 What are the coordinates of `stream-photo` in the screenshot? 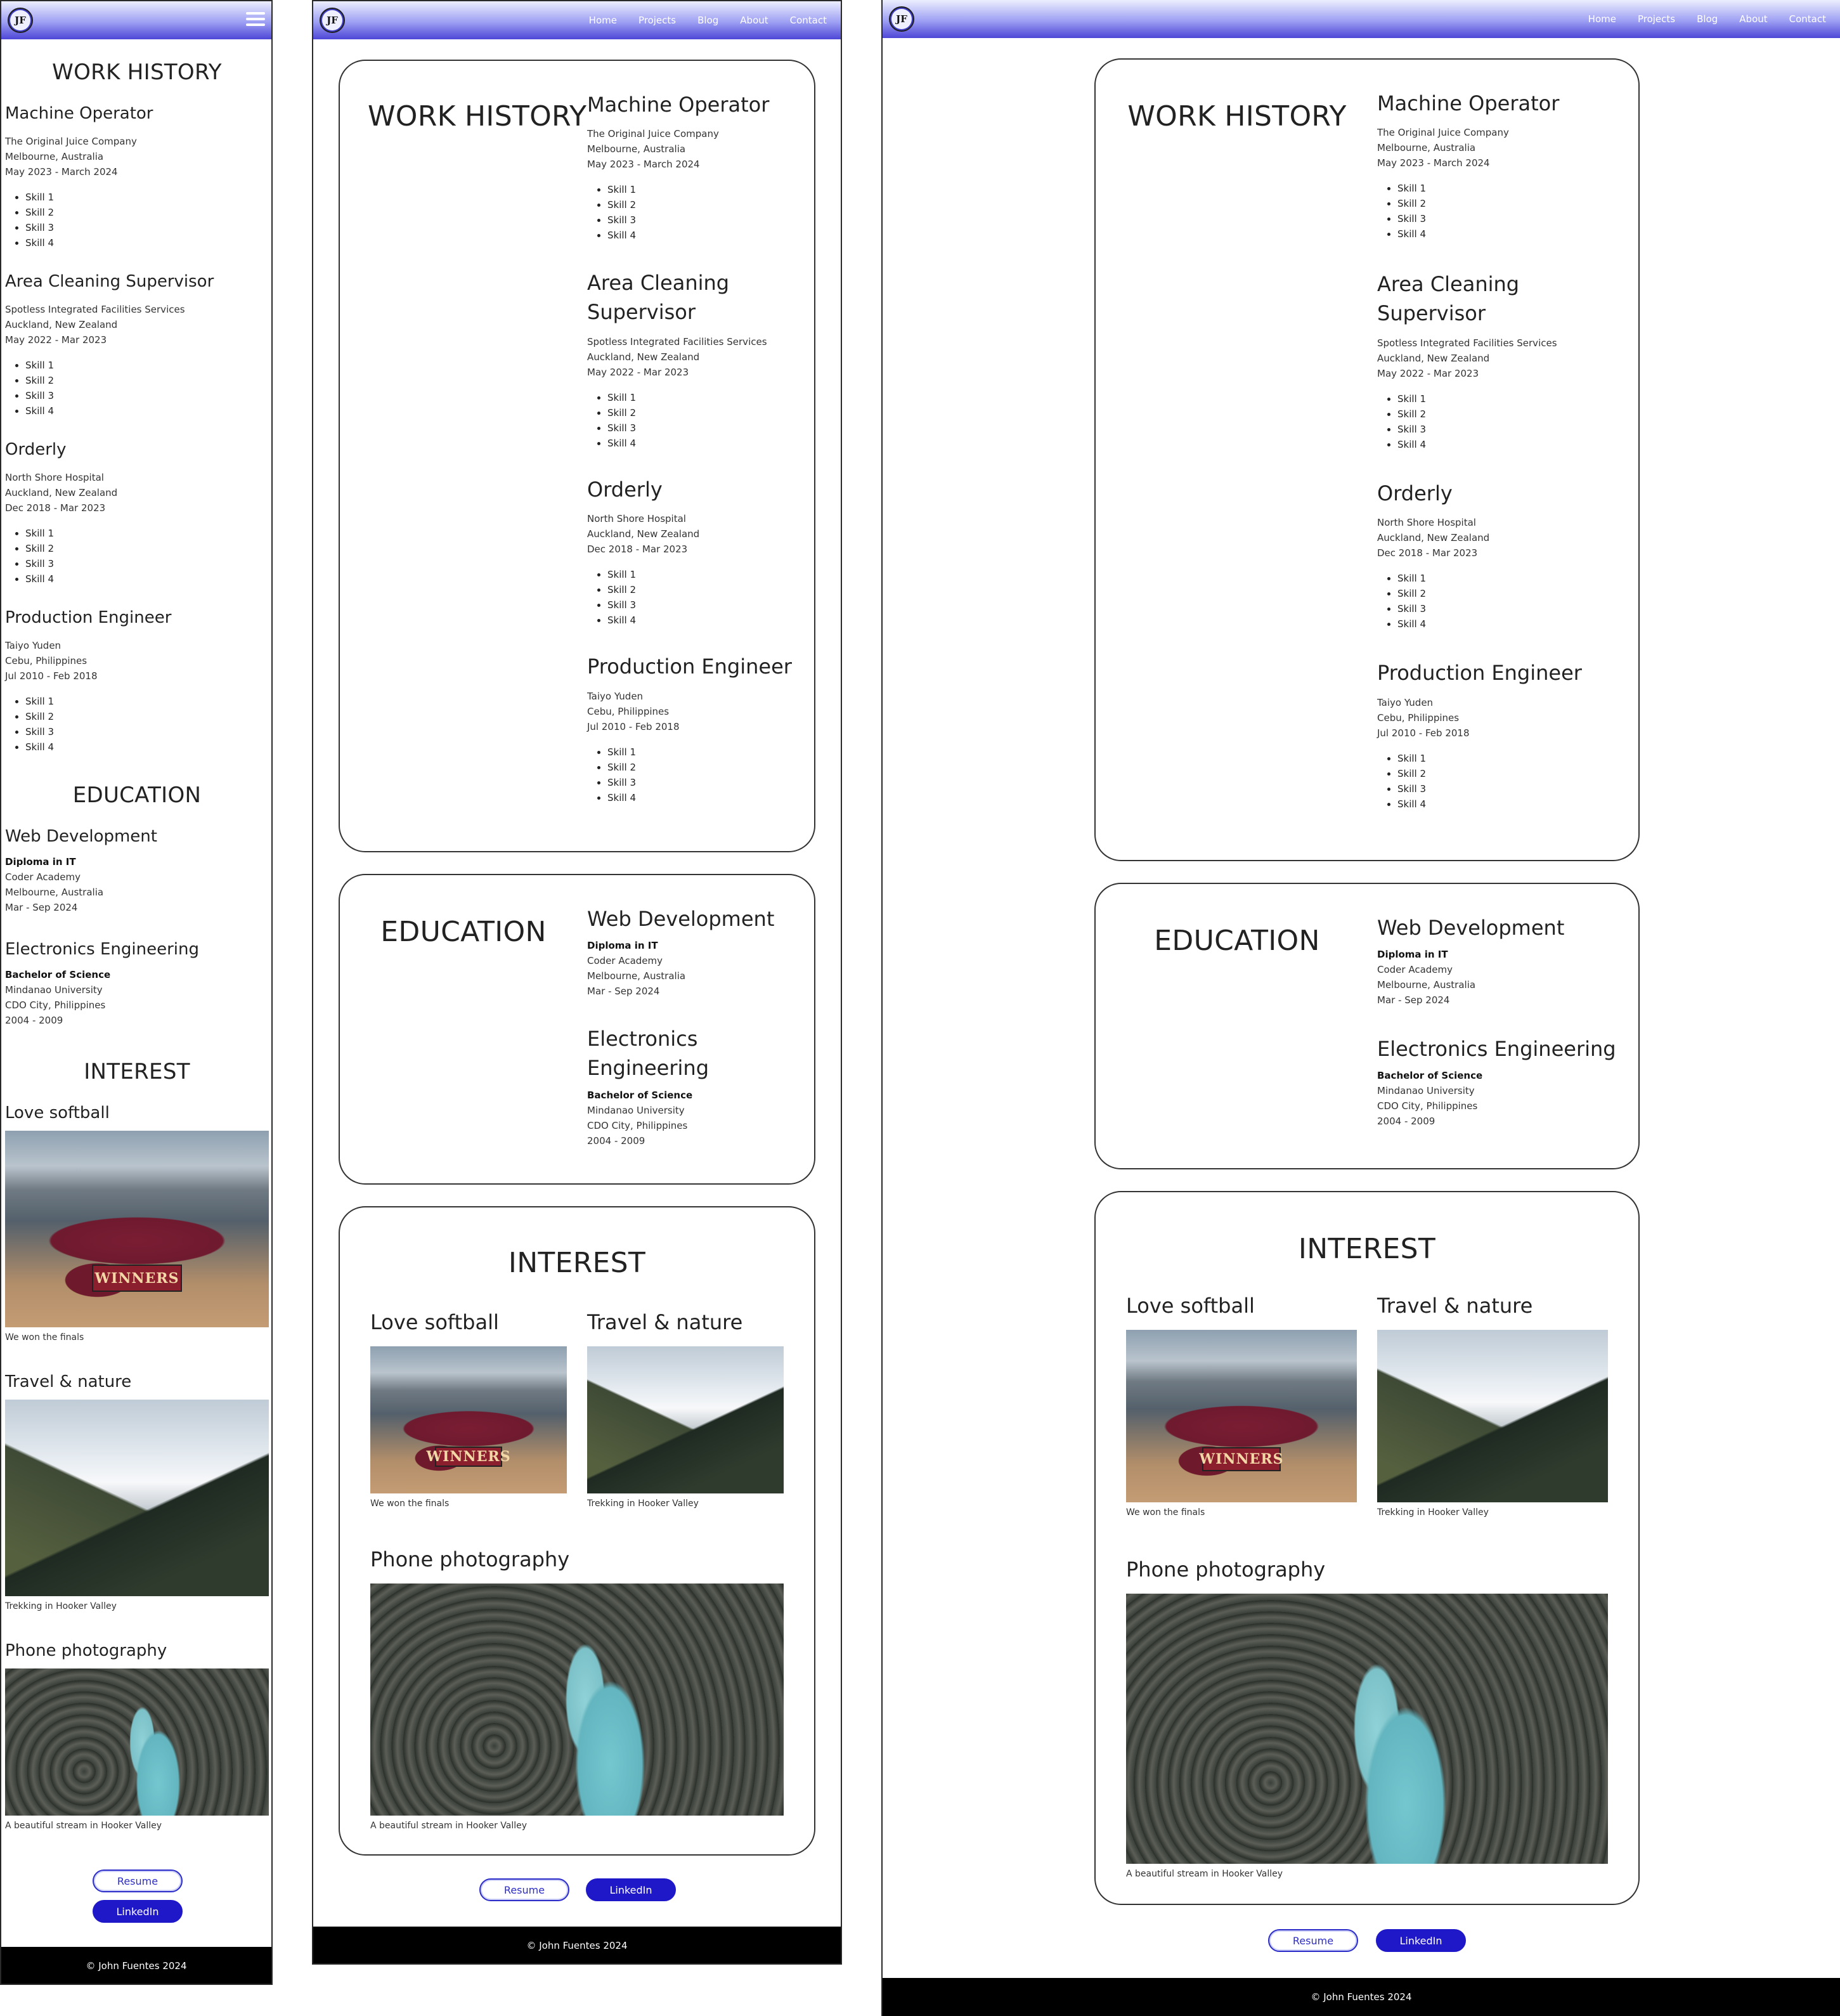 It's located at (137, 1742).